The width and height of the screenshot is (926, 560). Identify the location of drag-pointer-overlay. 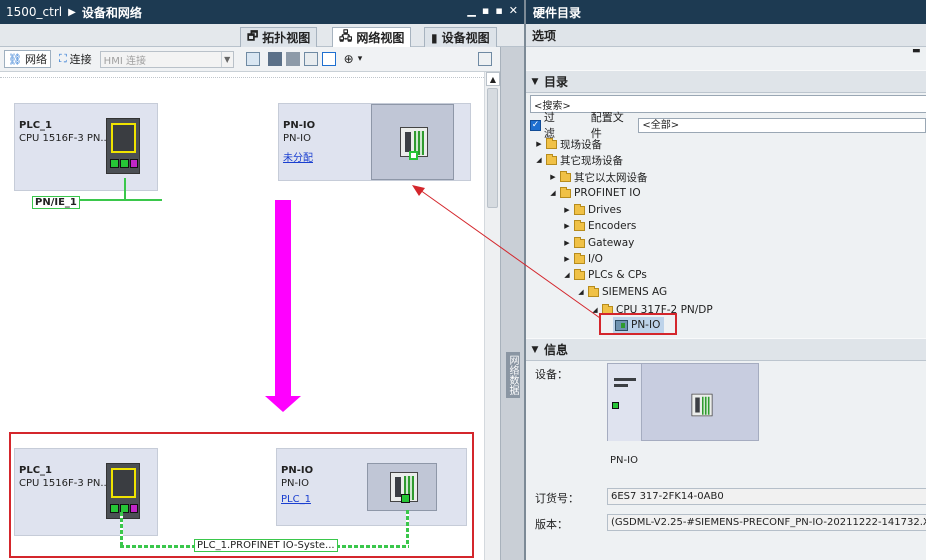
(506, 252).